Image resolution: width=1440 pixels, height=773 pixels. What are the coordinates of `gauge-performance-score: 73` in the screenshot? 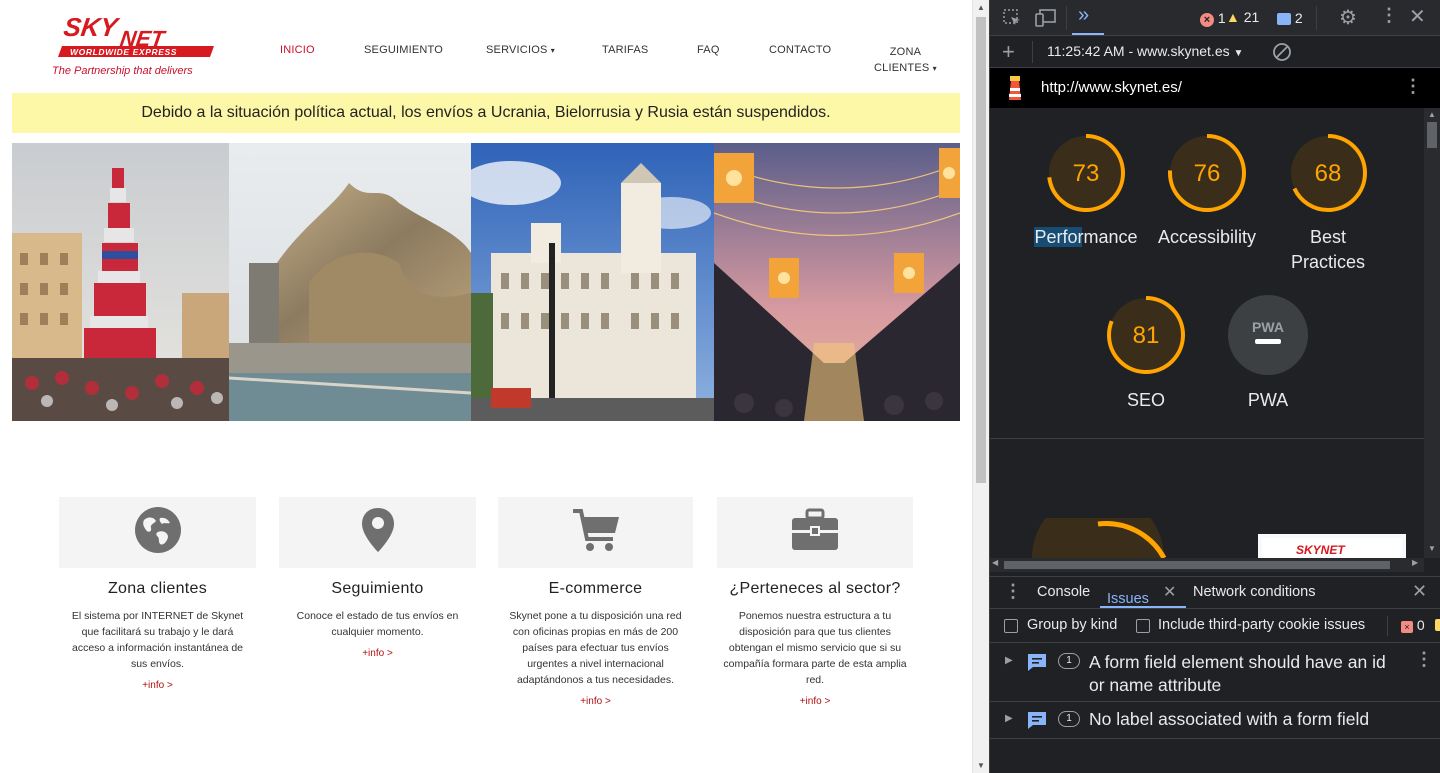 It's located at (1086, 173).